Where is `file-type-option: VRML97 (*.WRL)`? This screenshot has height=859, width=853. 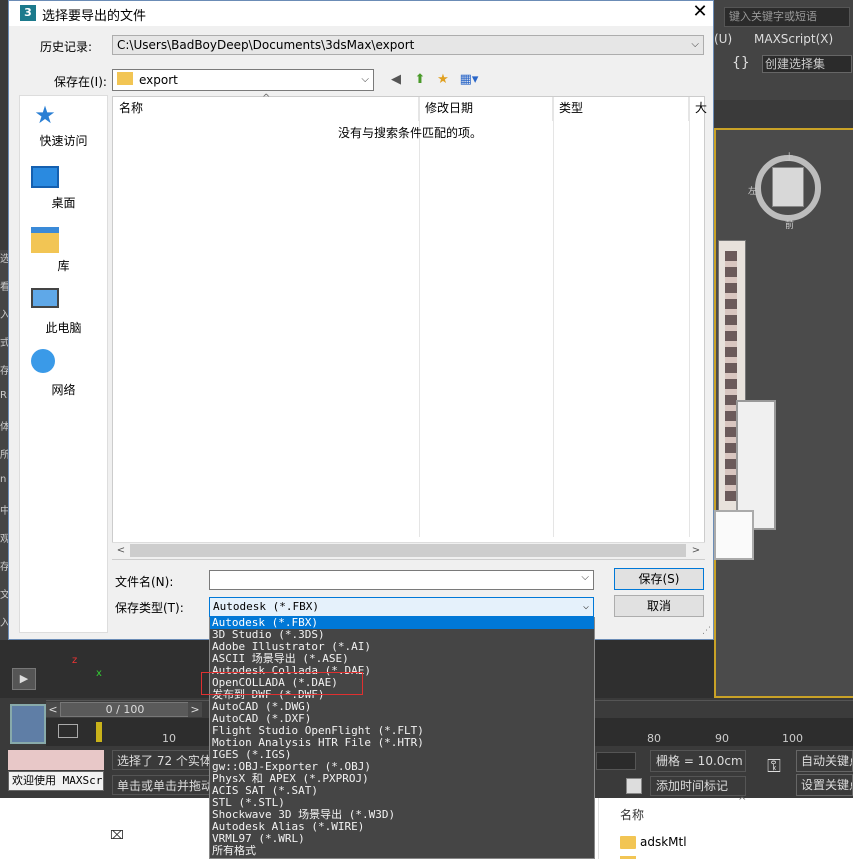 file-type-option: VRML97 (*.WRL) is located at coordinates (402, 839).